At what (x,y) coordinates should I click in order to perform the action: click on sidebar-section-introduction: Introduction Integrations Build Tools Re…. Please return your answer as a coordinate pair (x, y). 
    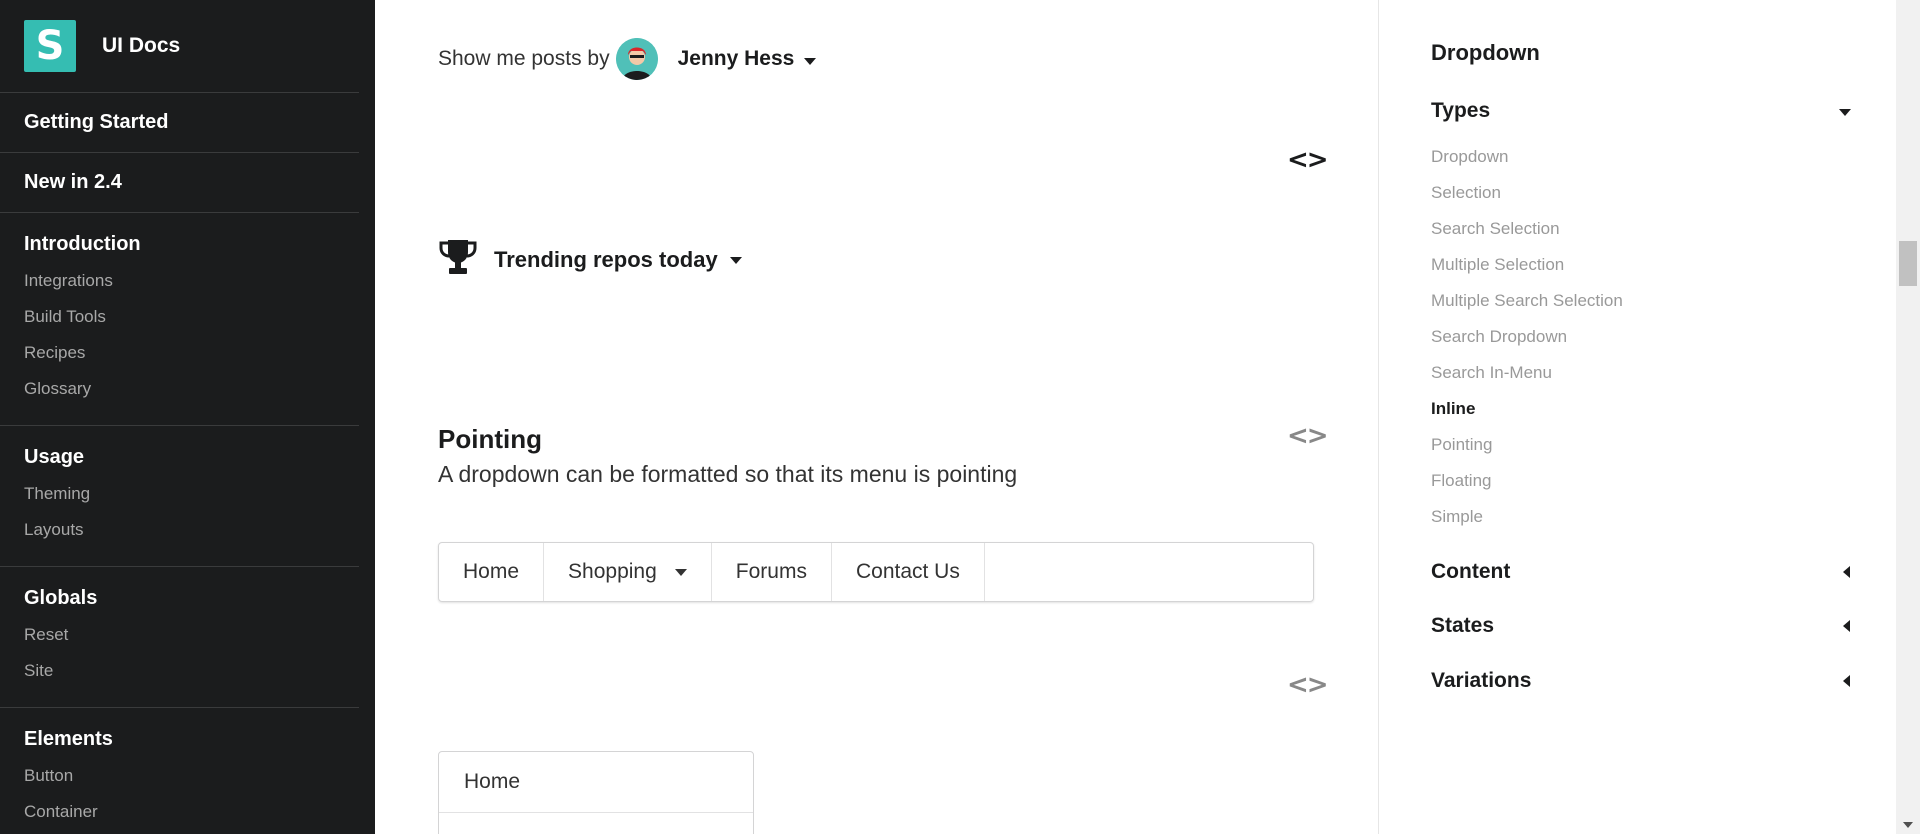
    Looking at the image, I should click on (179, 319).